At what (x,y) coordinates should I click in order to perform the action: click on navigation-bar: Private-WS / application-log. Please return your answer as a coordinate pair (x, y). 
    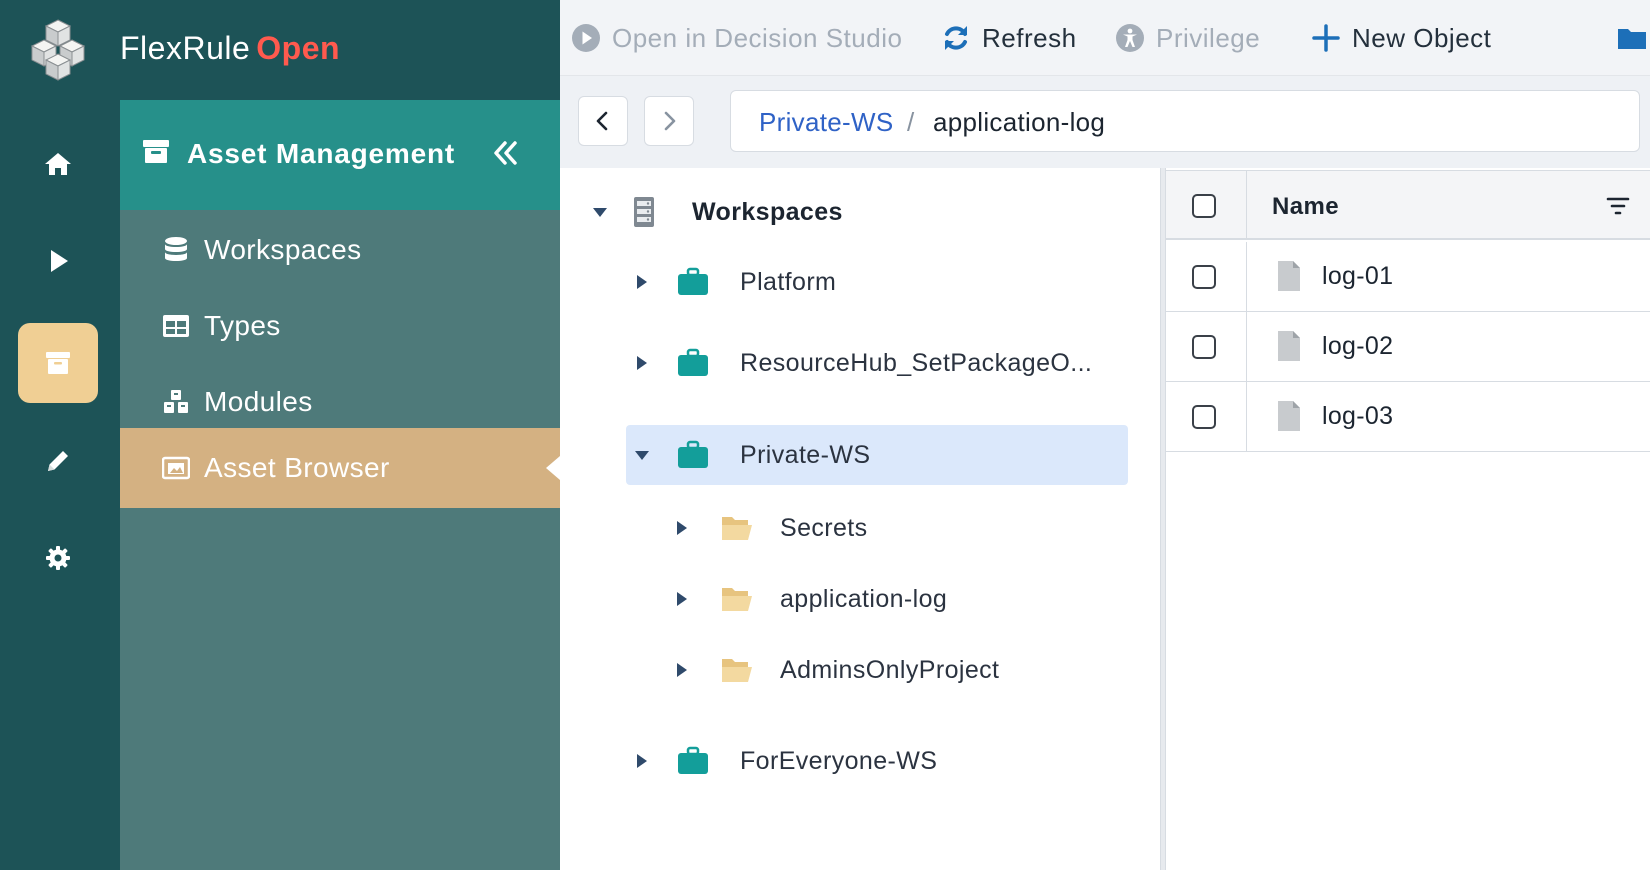
    Looking at the image, I should click on (1105, 122).